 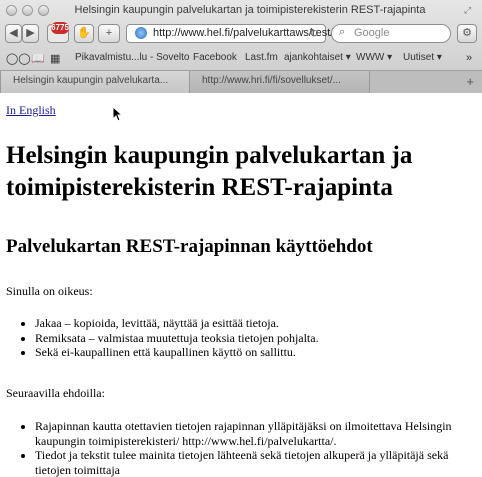 What do you see at coordinates (55, 393) in the screenshot?
I see `conditions-intro: Seuraavilla ehdoilla:` at bounding box center [55, 393].